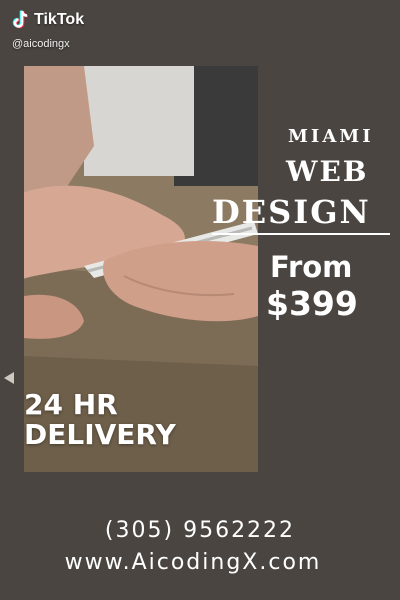  What do you see at coordinates (291, 212) in the screenshot?
I see `headline-design: DESIGN` at bounding box center [291, 212].